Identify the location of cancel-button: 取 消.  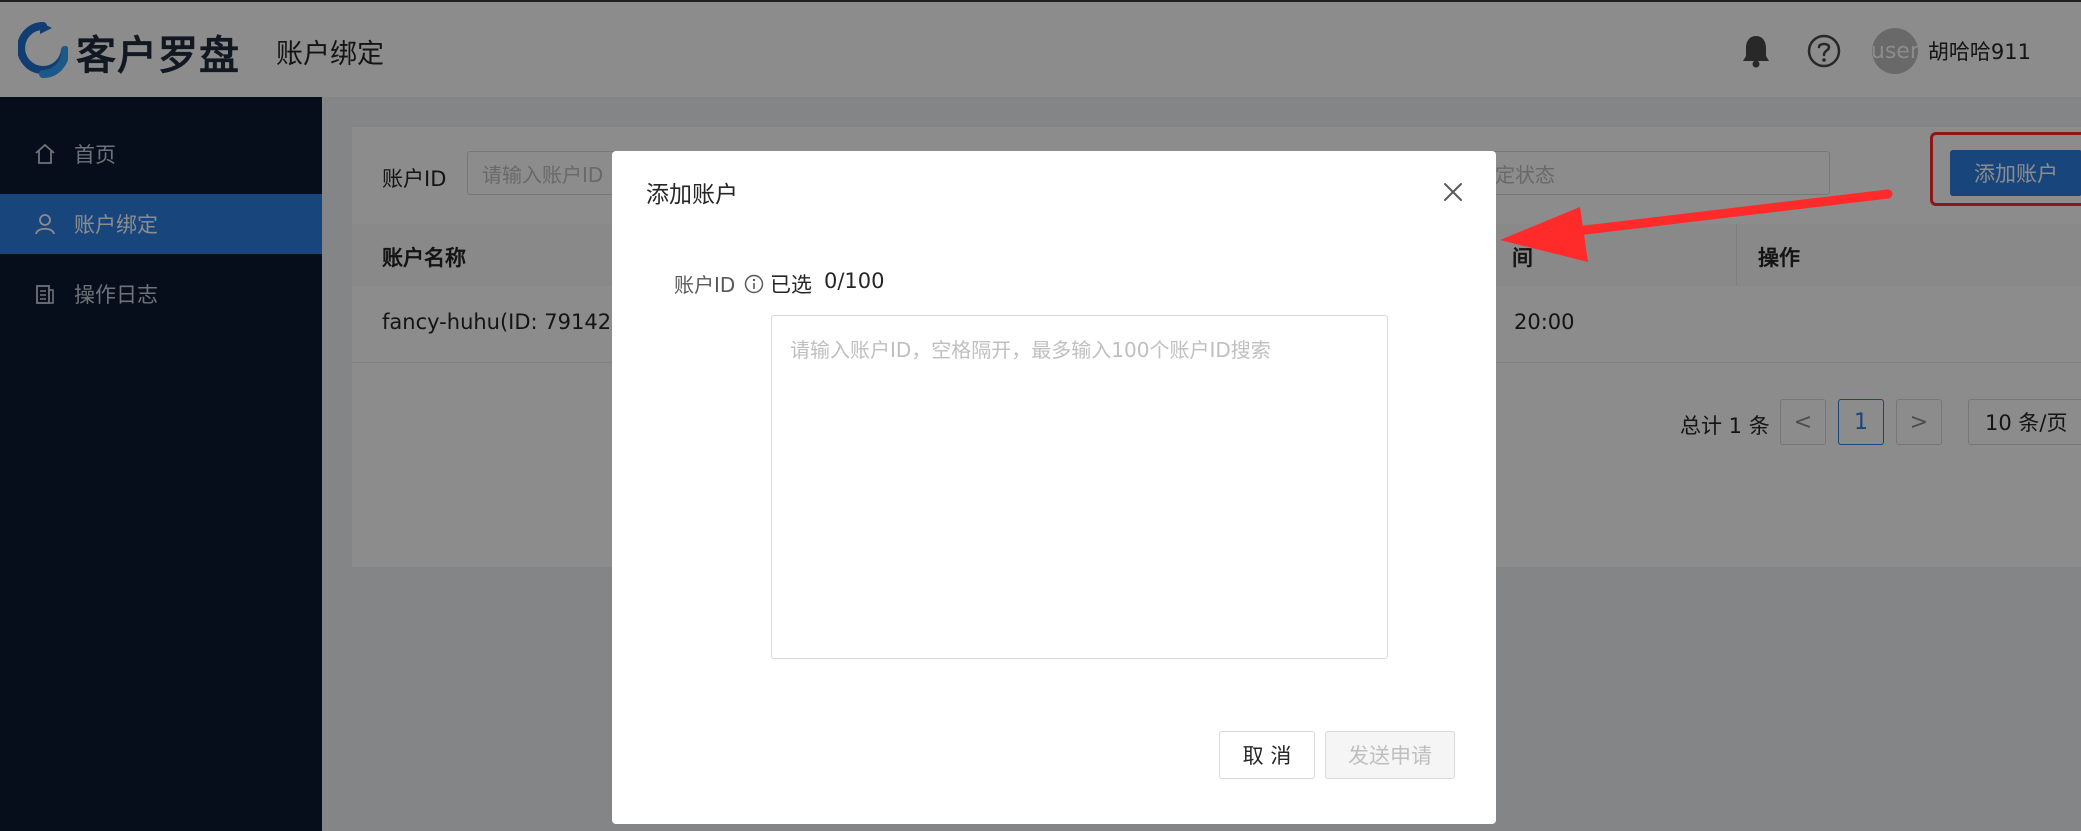
(1267, 755).